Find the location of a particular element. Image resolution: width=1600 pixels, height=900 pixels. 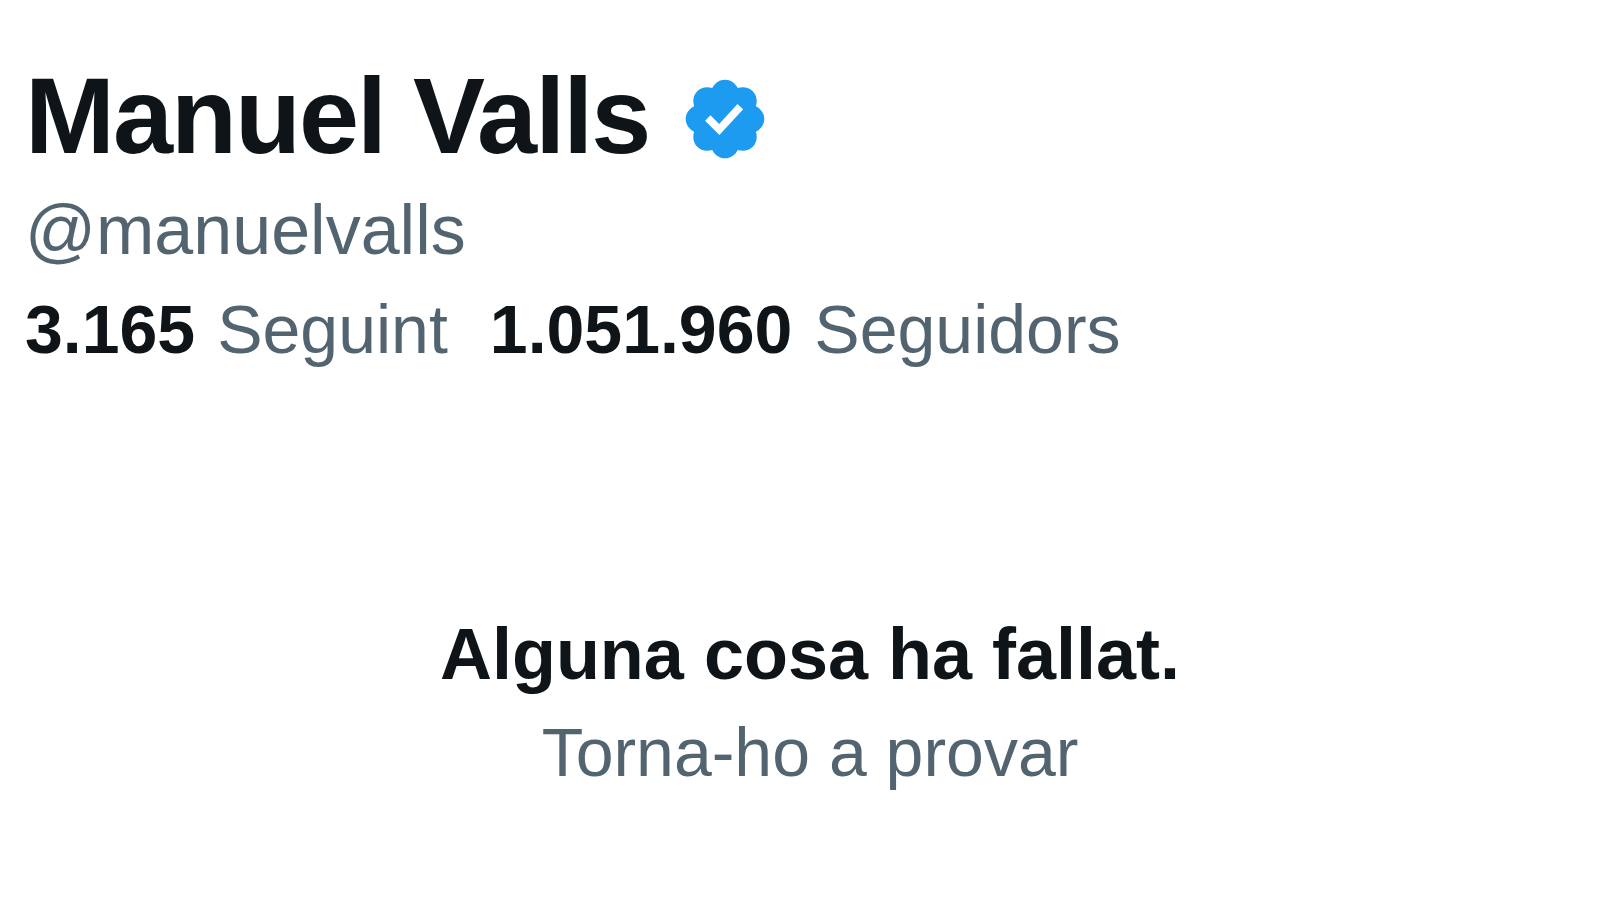

stat-count: 3.165 is located at coordinates (110, 329).